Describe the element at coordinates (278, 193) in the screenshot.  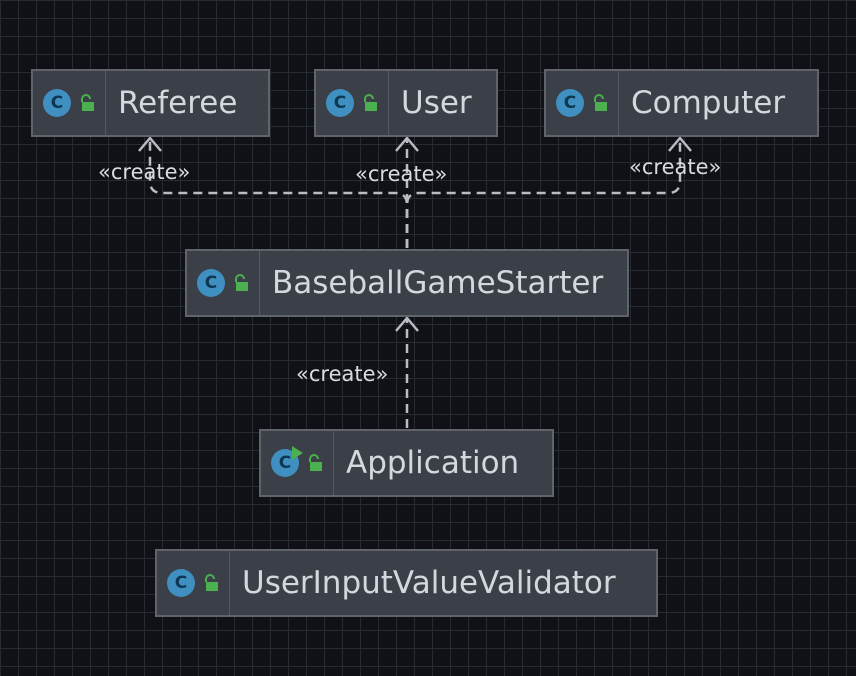
I see `edge-starter-to-referee` at that location.